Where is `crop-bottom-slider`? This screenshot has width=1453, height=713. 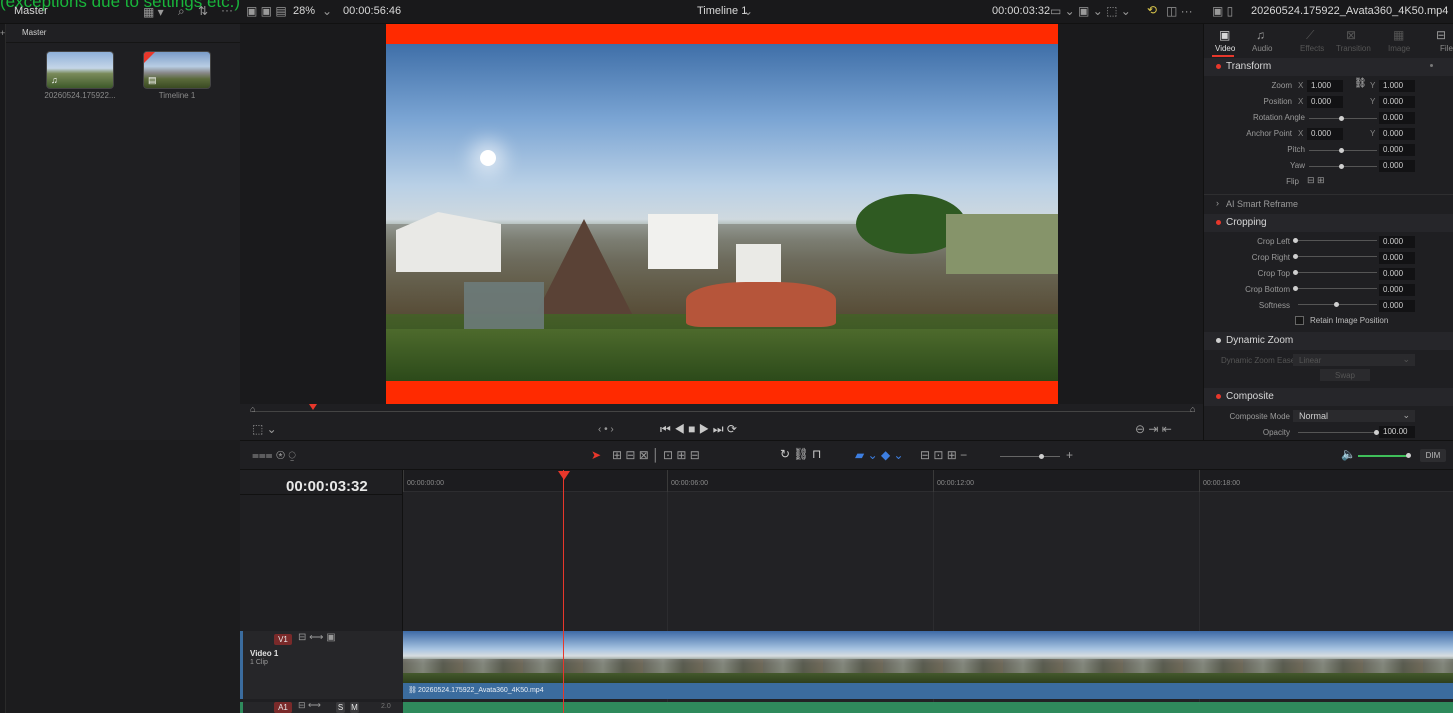 crop-bottom-slider is located at coordinates (1337, 288).